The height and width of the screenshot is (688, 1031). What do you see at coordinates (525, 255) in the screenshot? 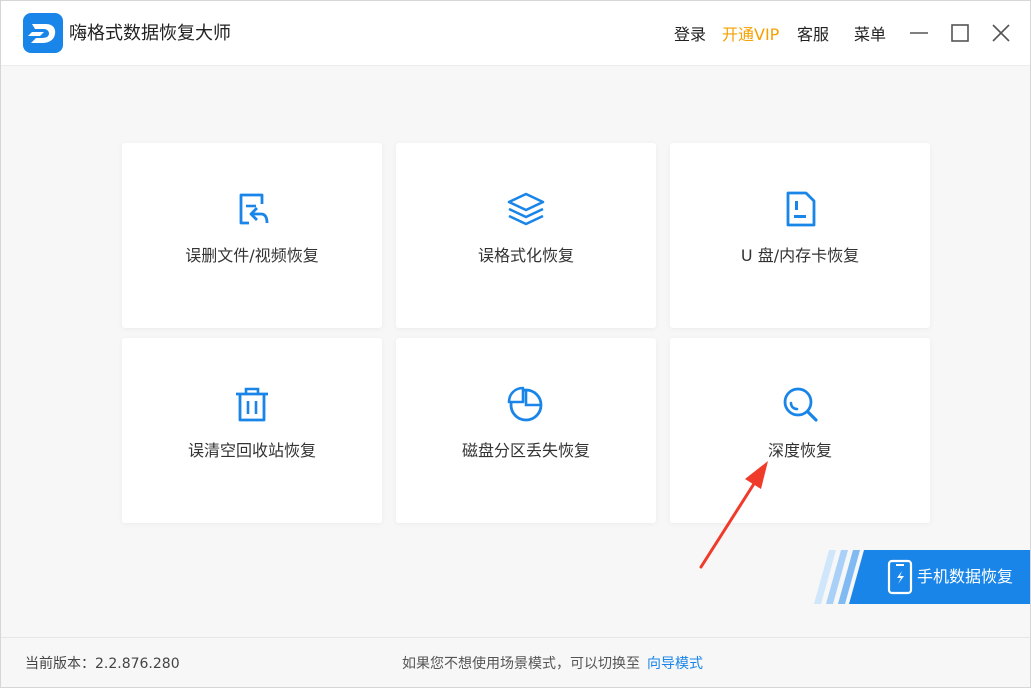
I see `card-label: 误格式化恢复` at bounding box center [525, 255].